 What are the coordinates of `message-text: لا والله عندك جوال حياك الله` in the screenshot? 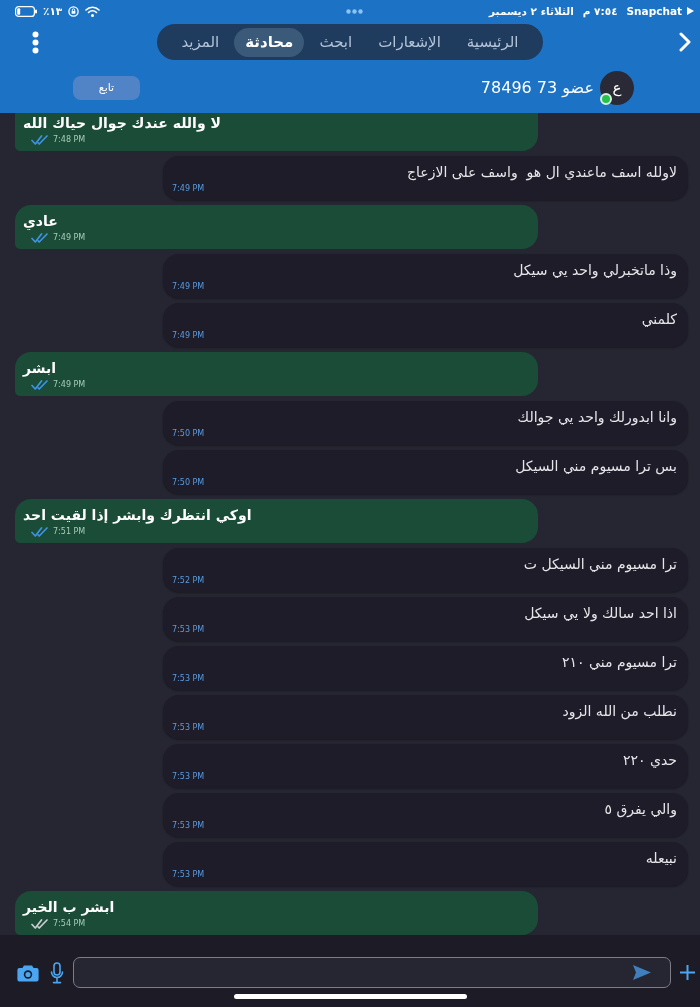 It's located at (122, 123).